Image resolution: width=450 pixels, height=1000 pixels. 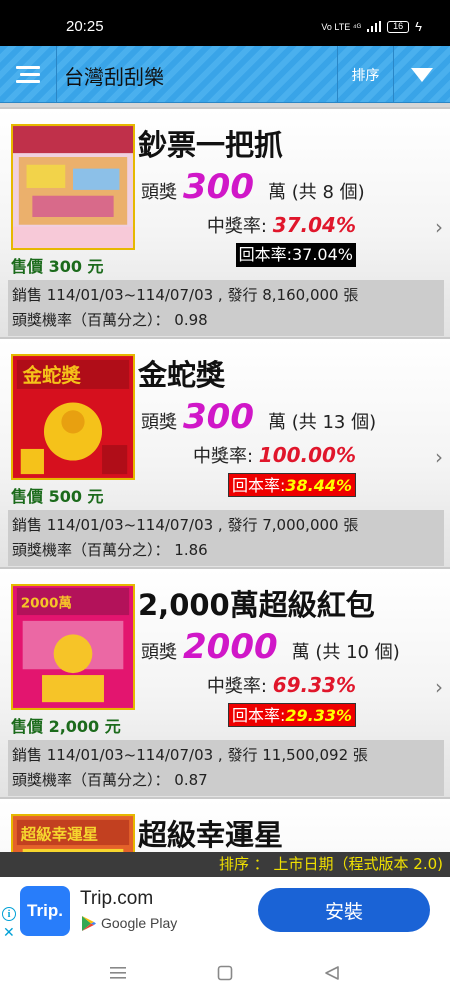 I want to click on prize-unit: 萬 (共 10 個), so click(x=345, y=652).